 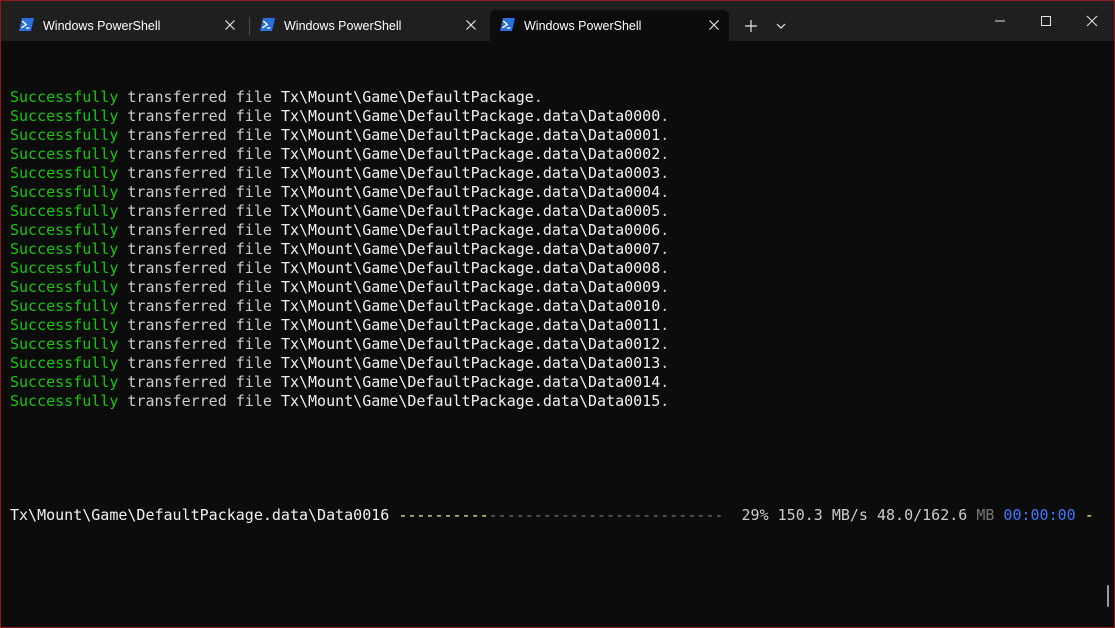 What do you see at coordinates (1108, 596) in the screenshot?
I see `scrollbar-thumb` at bounding box center [1108, 596].